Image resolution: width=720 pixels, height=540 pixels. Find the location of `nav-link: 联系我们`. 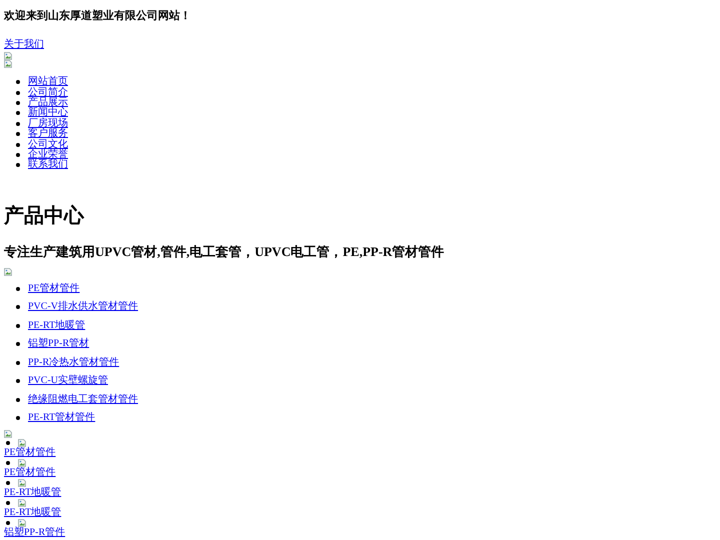

nav-link: 联系我们 is located at coordinates (48, 165).